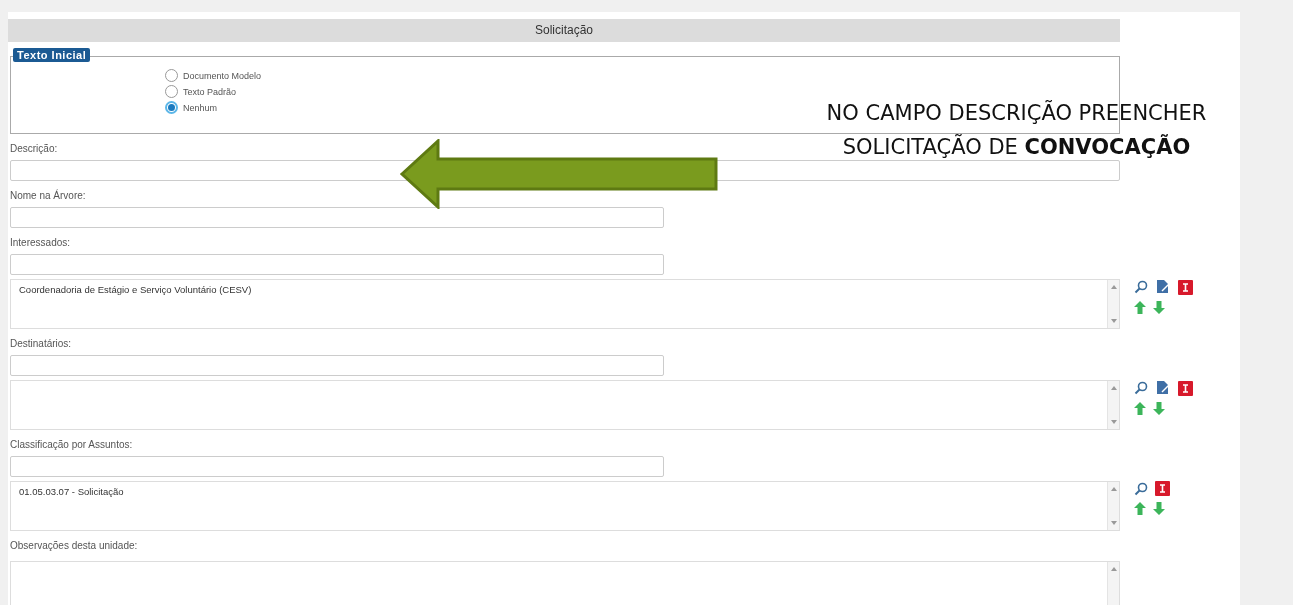 The height and width of the screenshot is (605, 1293). I want to click on field-label: Nome na Árvore:, so click(48, 196).